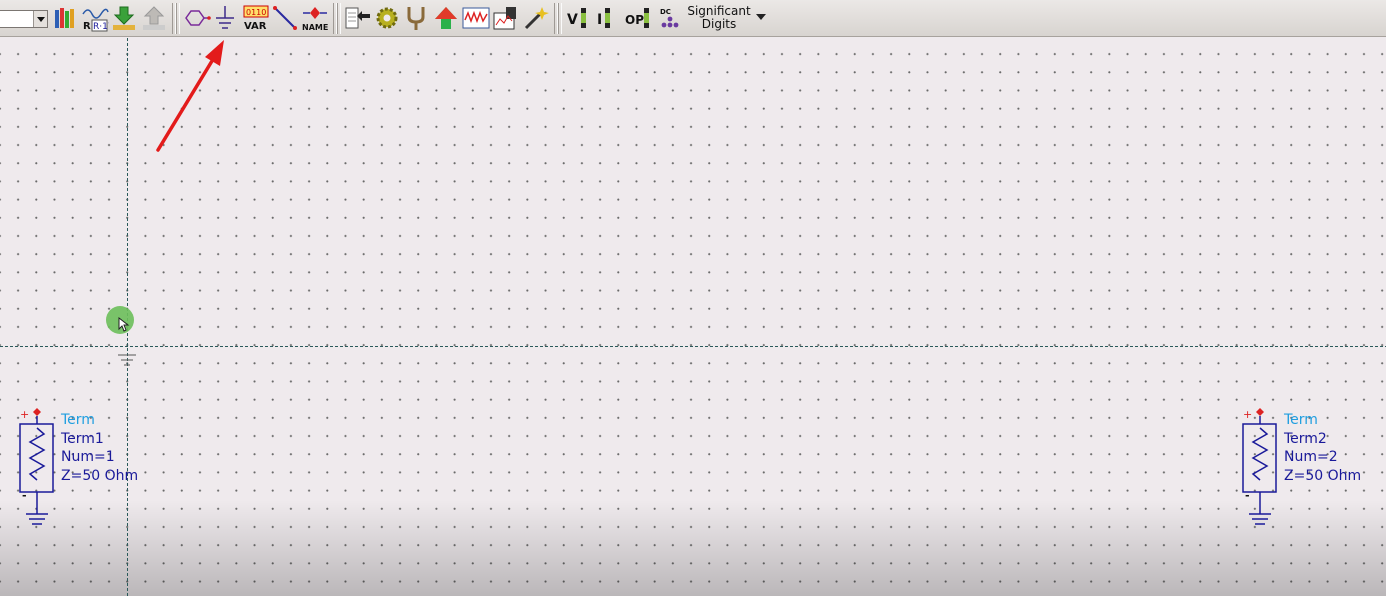 This screenshot has width=1386, height=596. Describe the element at coordinates (197, 18) in the screenshot. I see `port-icon` at that location.